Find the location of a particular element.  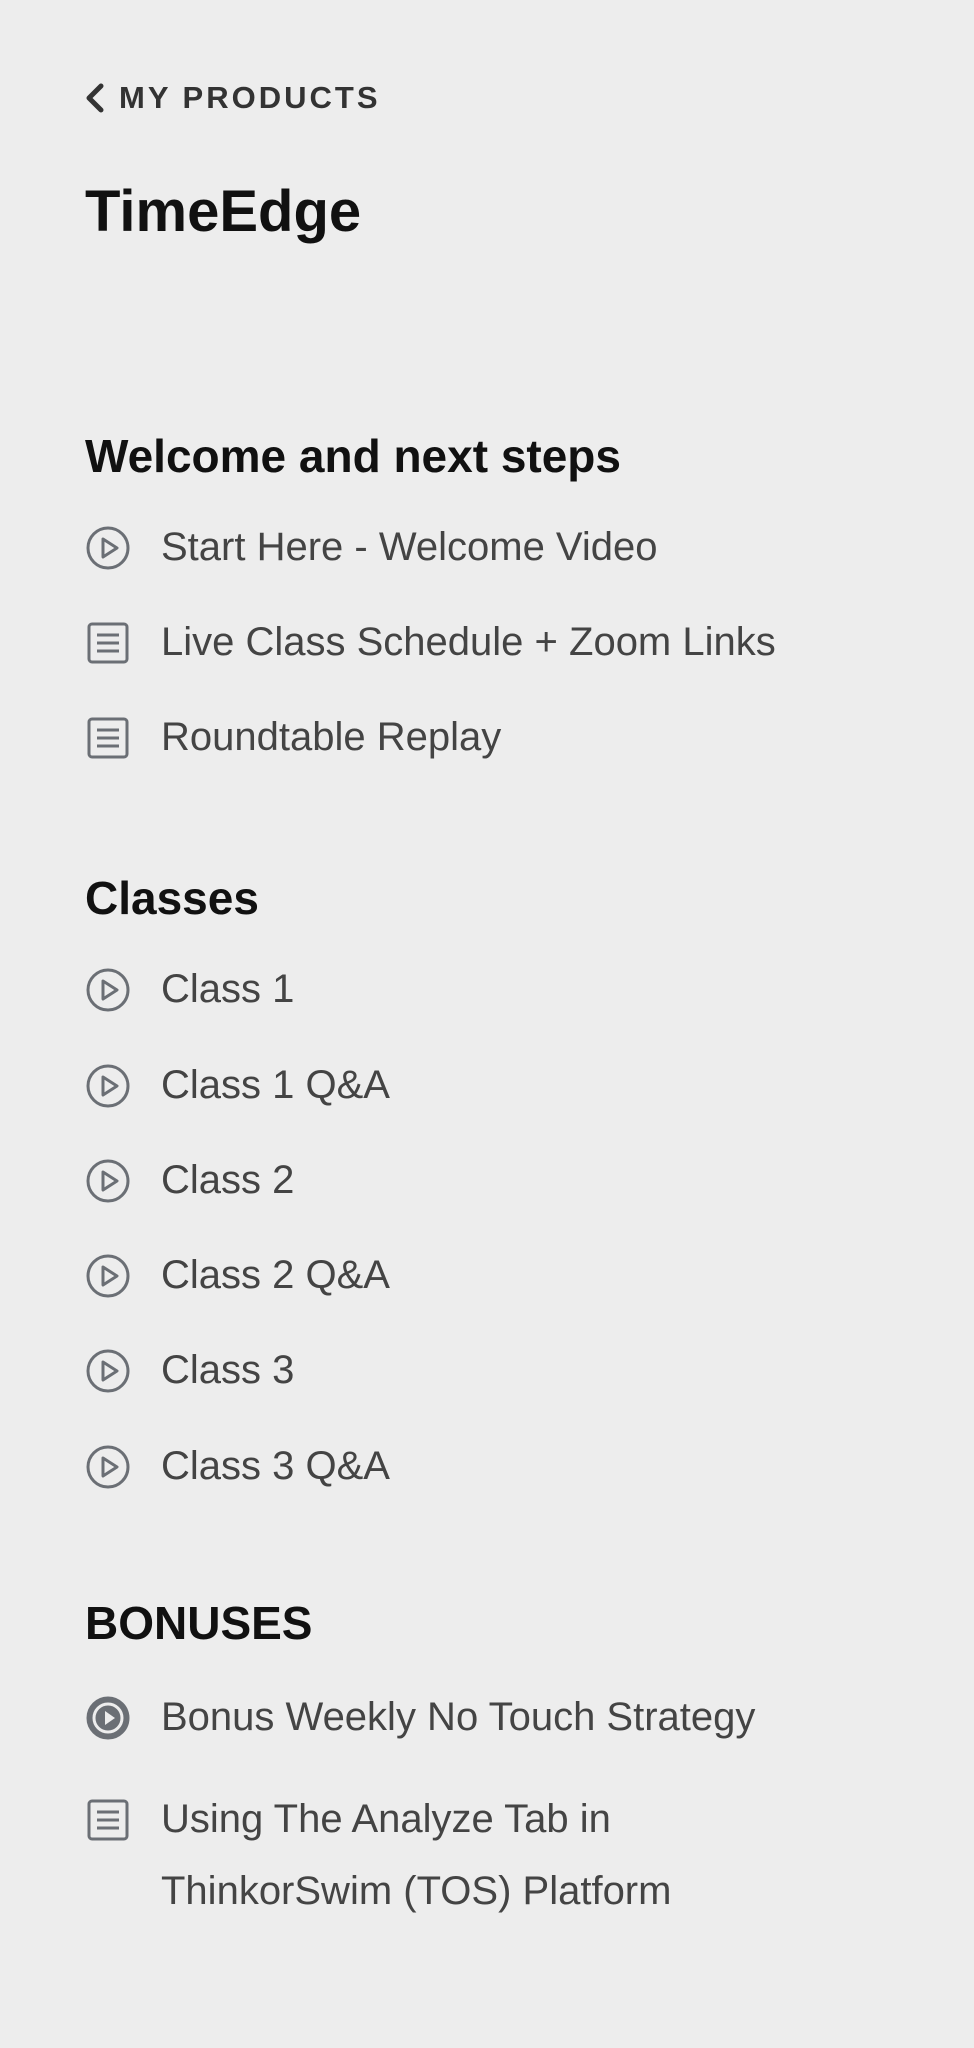

lesson-label: Bonus Weekly No Touch Strategy is located at coordinates (458, 1717).